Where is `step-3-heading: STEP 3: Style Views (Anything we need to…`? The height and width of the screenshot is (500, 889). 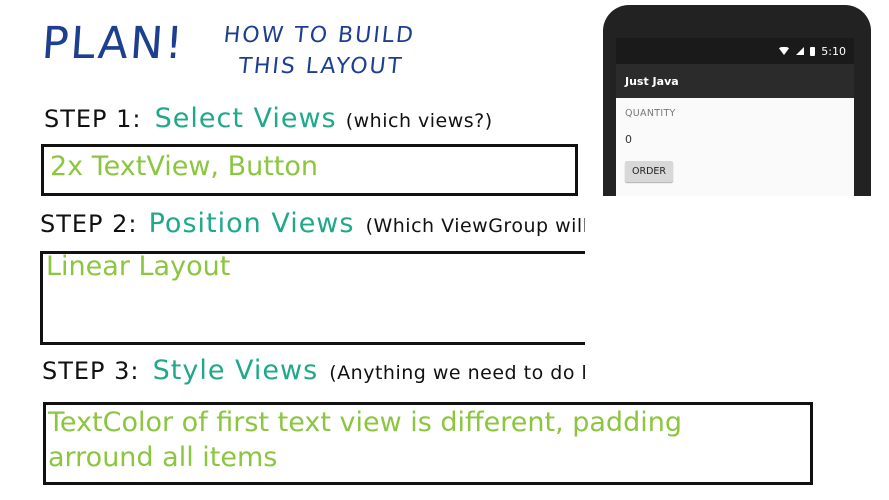
step-3-heading: STEP 3: Style Views (Anything we need to… is located at coordinates (343, 370).